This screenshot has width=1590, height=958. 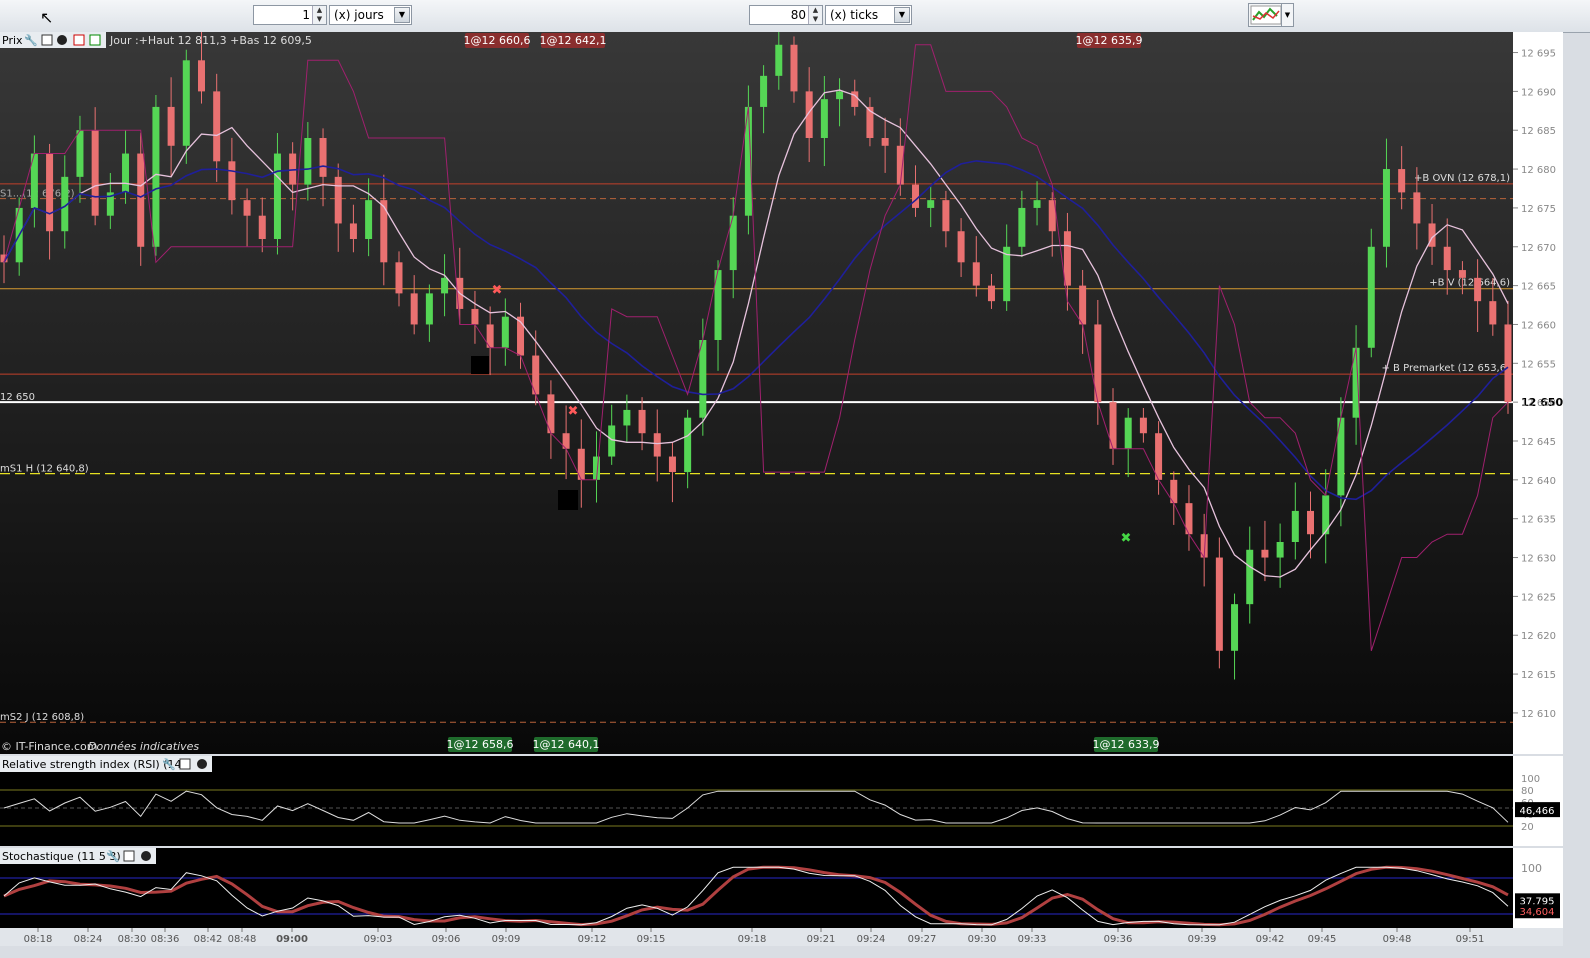 What do you see at coordinates (446, 939) in the screenshot?
I see `x-tick-label: 09:06` at bounding box center [446, 939].